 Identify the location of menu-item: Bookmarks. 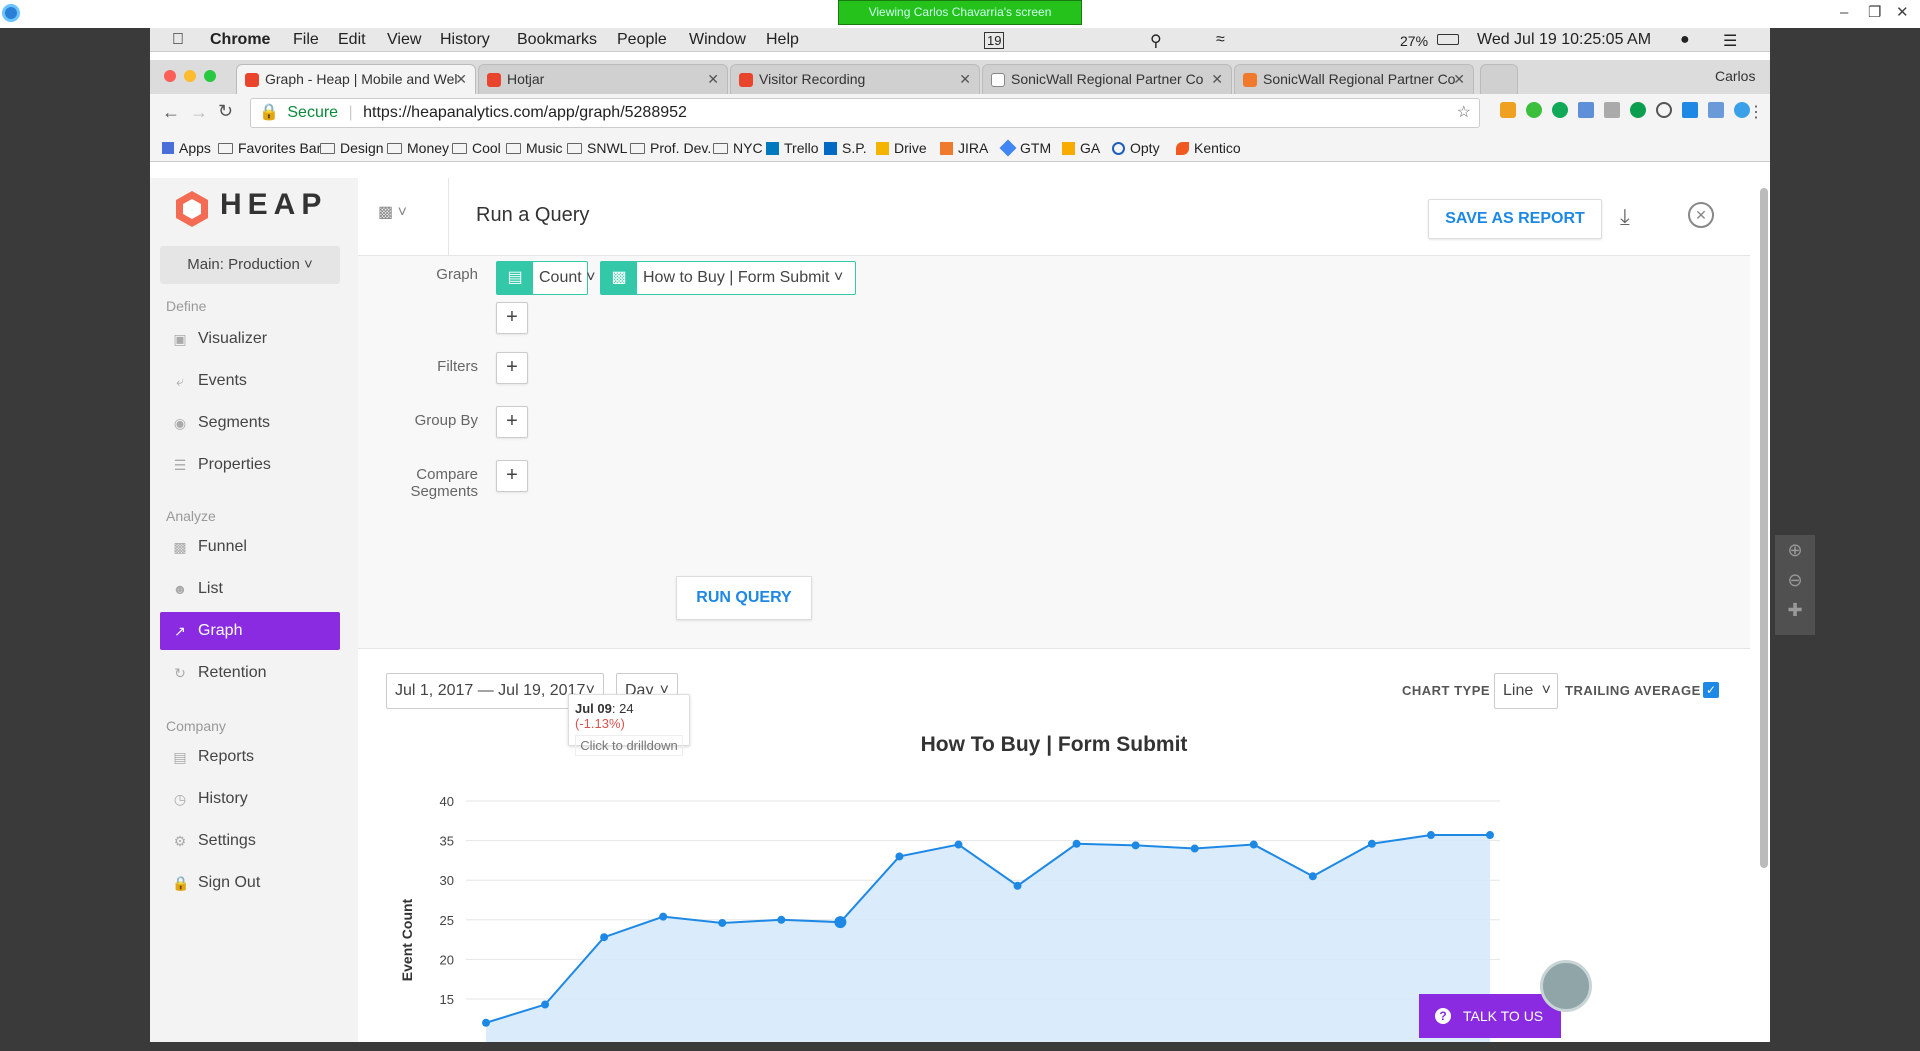
(557, 40).